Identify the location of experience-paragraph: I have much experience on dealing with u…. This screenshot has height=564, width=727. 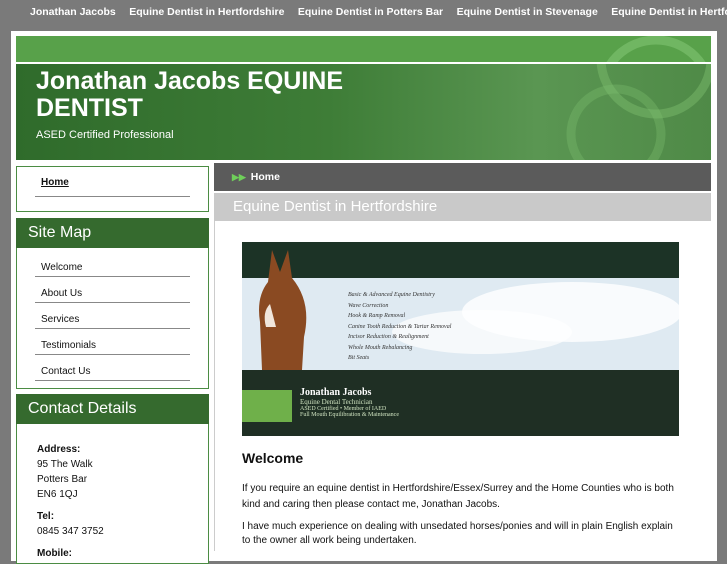
(457, 533).